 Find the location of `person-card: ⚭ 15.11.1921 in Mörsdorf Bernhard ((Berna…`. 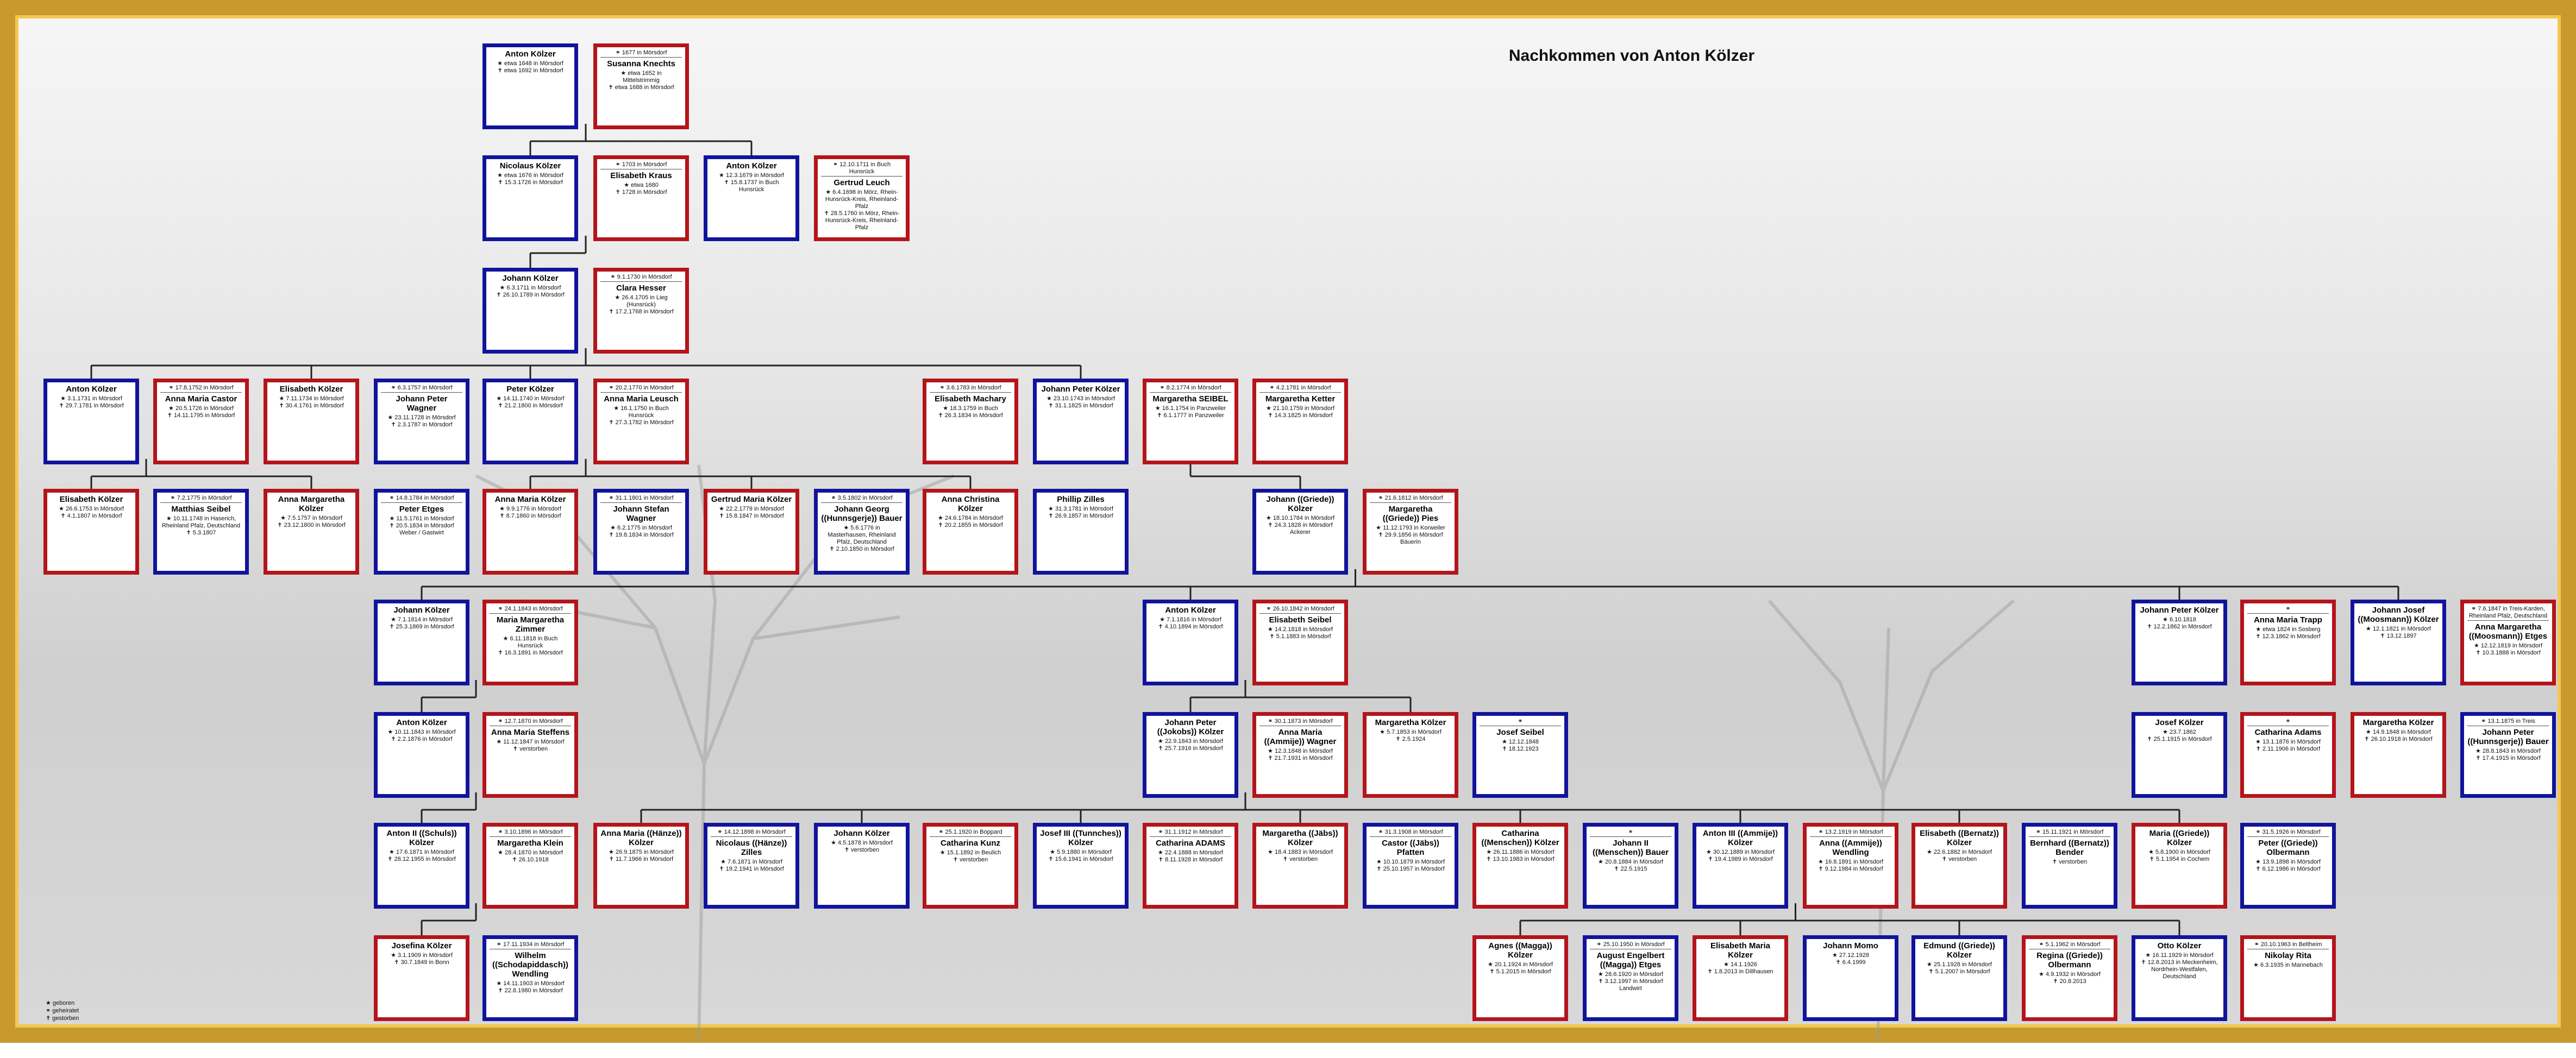

person-card: ⚭ 15.11.1921 in Mörsdorf Bernhard ((Berna… is located at coordinates (2069, 866).